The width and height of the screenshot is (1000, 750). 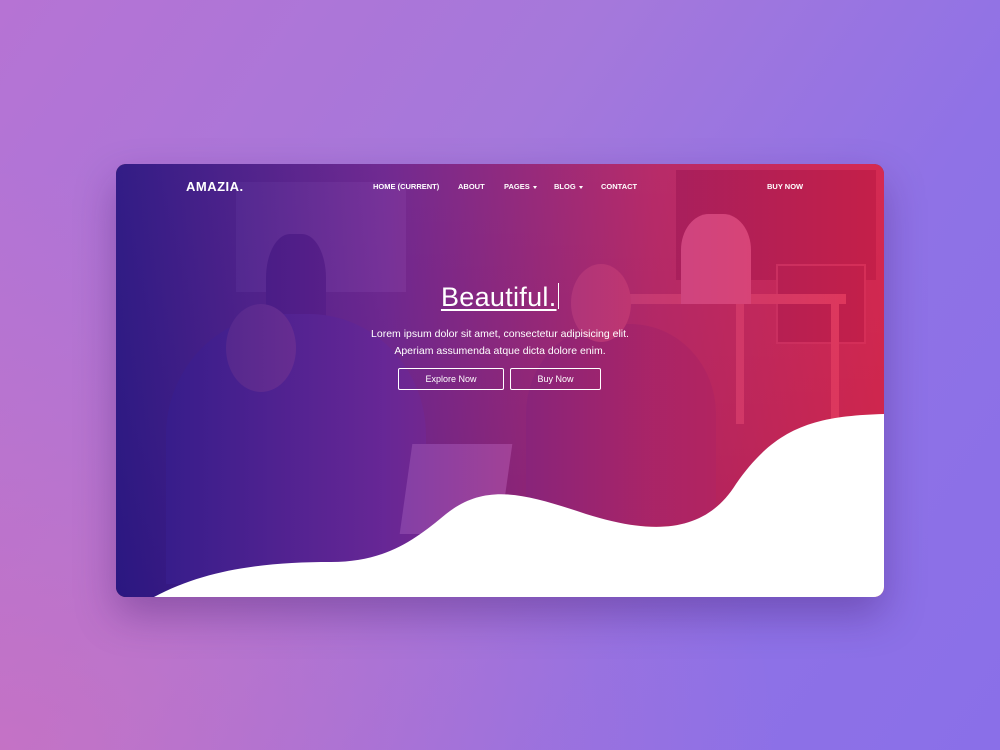 I want to click on nav-buy-now: BUY NOW, so click(x=785, y=186).